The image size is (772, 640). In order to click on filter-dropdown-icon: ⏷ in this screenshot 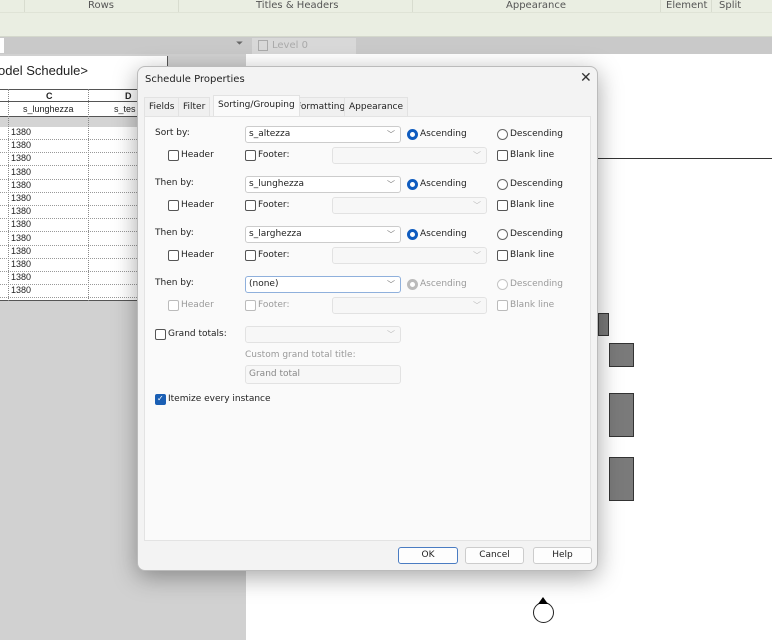, I will do `click(239, 44)`.